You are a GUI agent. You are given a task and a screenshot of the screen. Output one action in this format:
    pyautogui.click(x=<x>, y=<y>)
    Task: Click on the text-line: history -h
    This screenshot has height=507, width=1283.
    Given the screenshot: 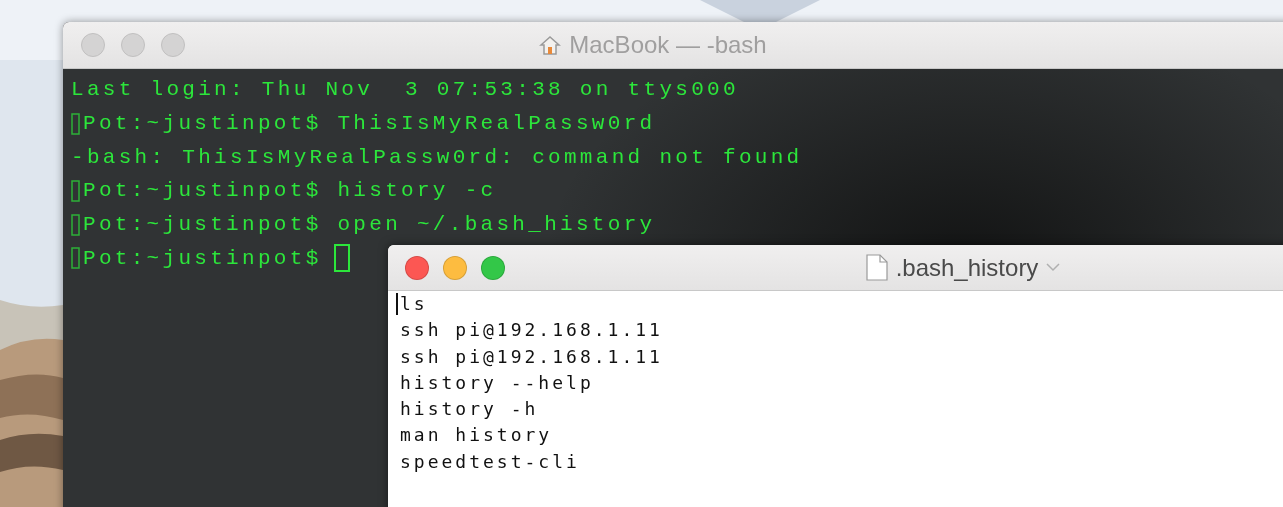 What is the action you would take?
    pyautogui.click(x=469, y=409)
    